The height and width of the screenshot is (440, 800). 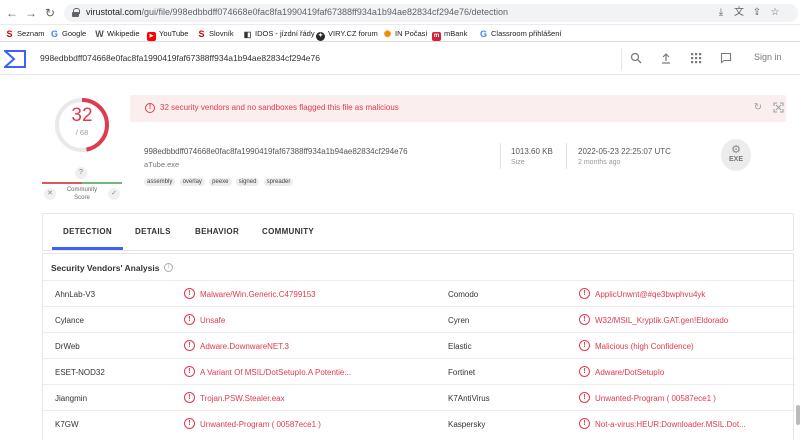 What do you see at coordinates (117, 33) in the screenshot?
I see `bookmark-item: W Wikipedie` at bounding box center [117, 33].